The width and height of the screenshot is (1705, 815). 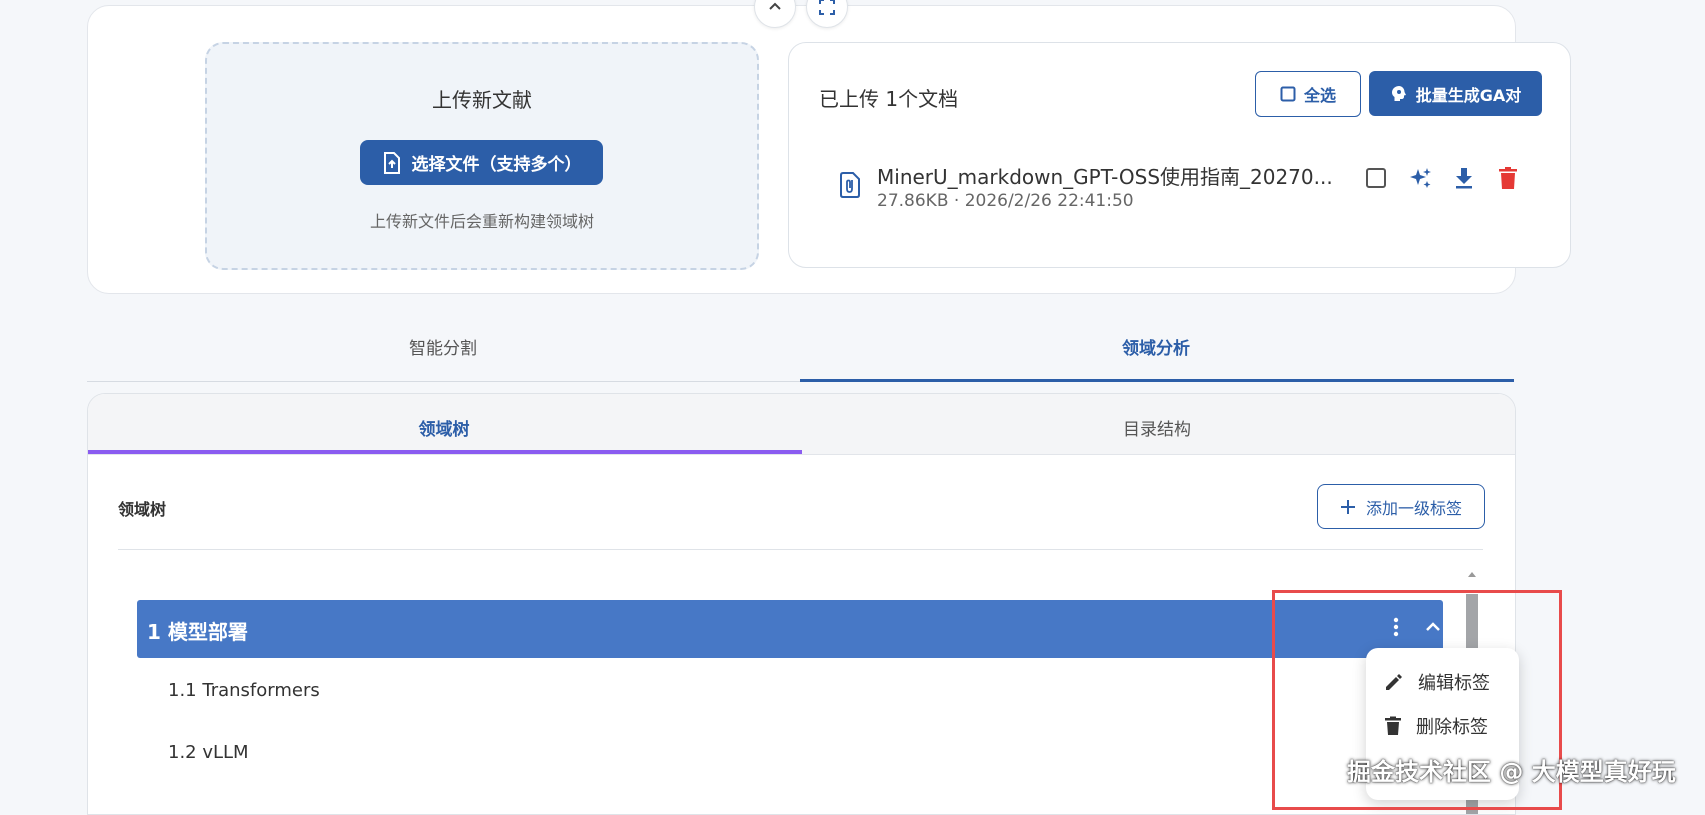 What do you see at coordinates (1472, 574) in the screenshot?
I see `scroll-up-arrow` at bounding box center [1472, 574].